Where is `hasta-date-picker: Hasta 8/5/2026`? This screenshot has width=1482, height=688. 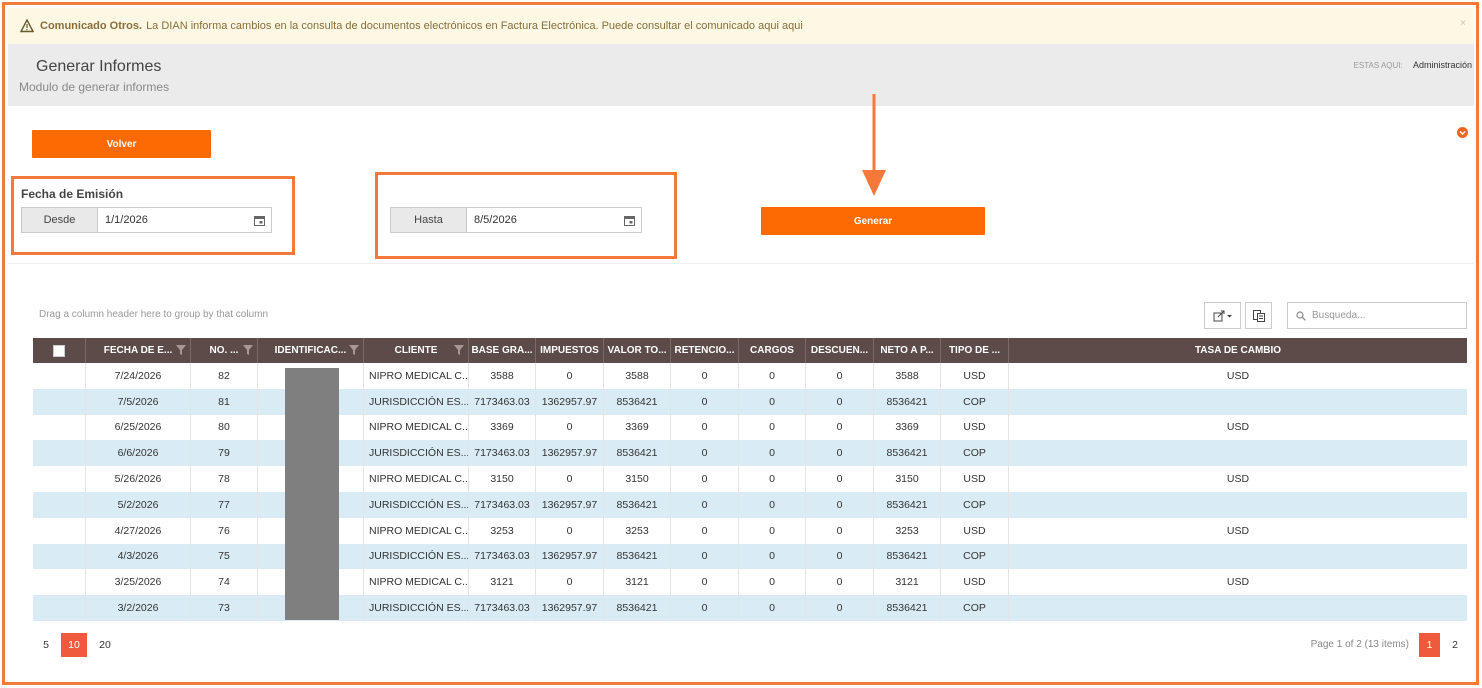
hasta-date-picker: Hasta 8/5/2026 is located at coordinates (516, 220).